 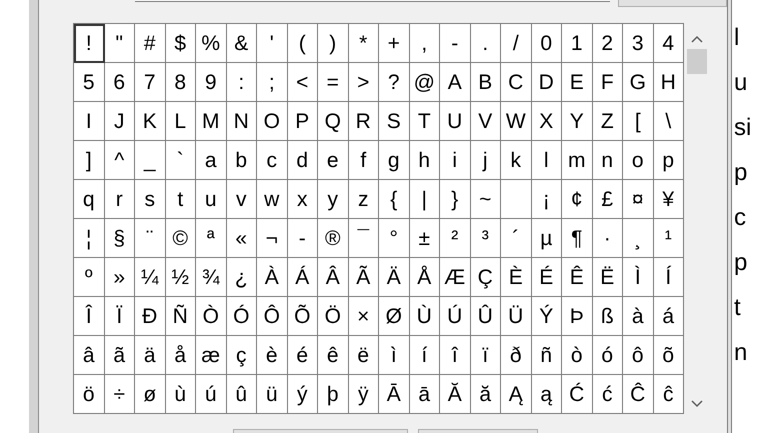 I want to click on character-cell: J, so click(x=119, y=121).